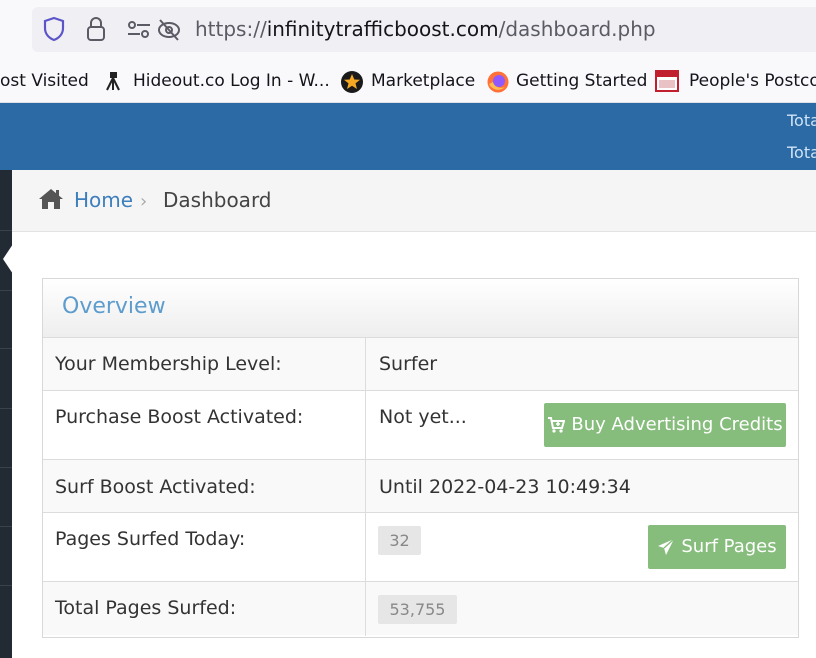  What do you see at coordinates (217, 200) in the screenshot?
I see `breadcrumb-current: Dashboard` at bounding box center [217, 200].